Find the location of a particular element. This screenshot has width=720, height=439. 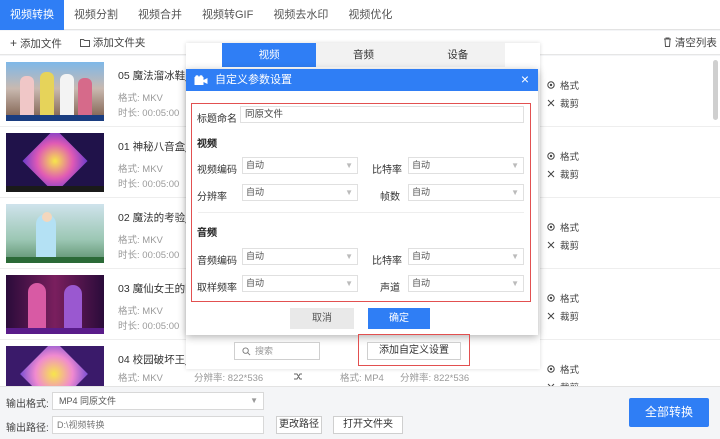

file-name: 03 魔仙女王的降 is located at coordinates (157, 289).